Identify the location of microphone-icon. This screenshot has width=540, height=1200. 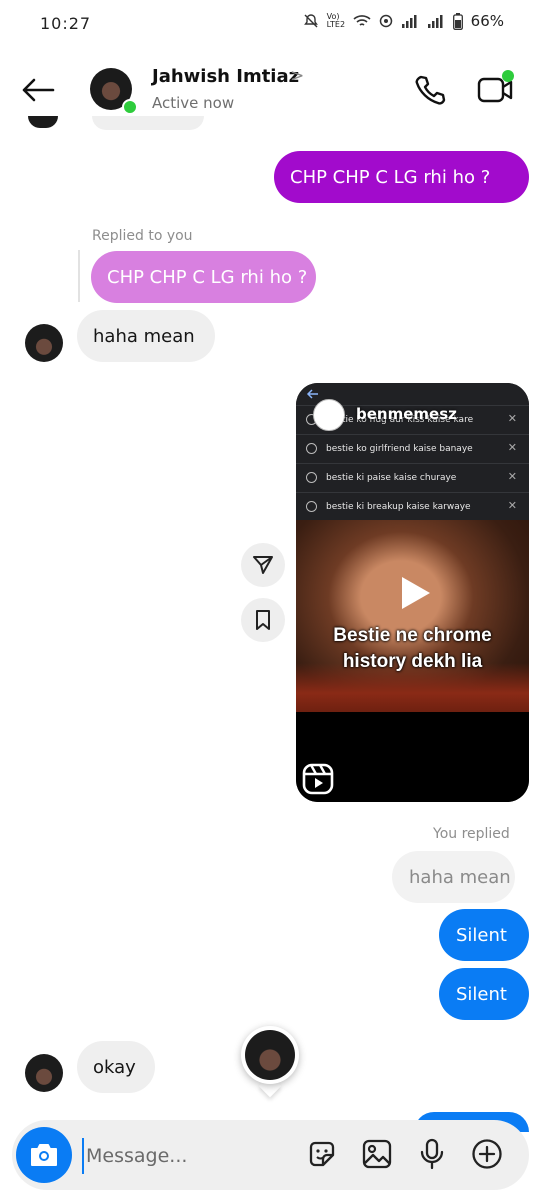
(432, 1154).